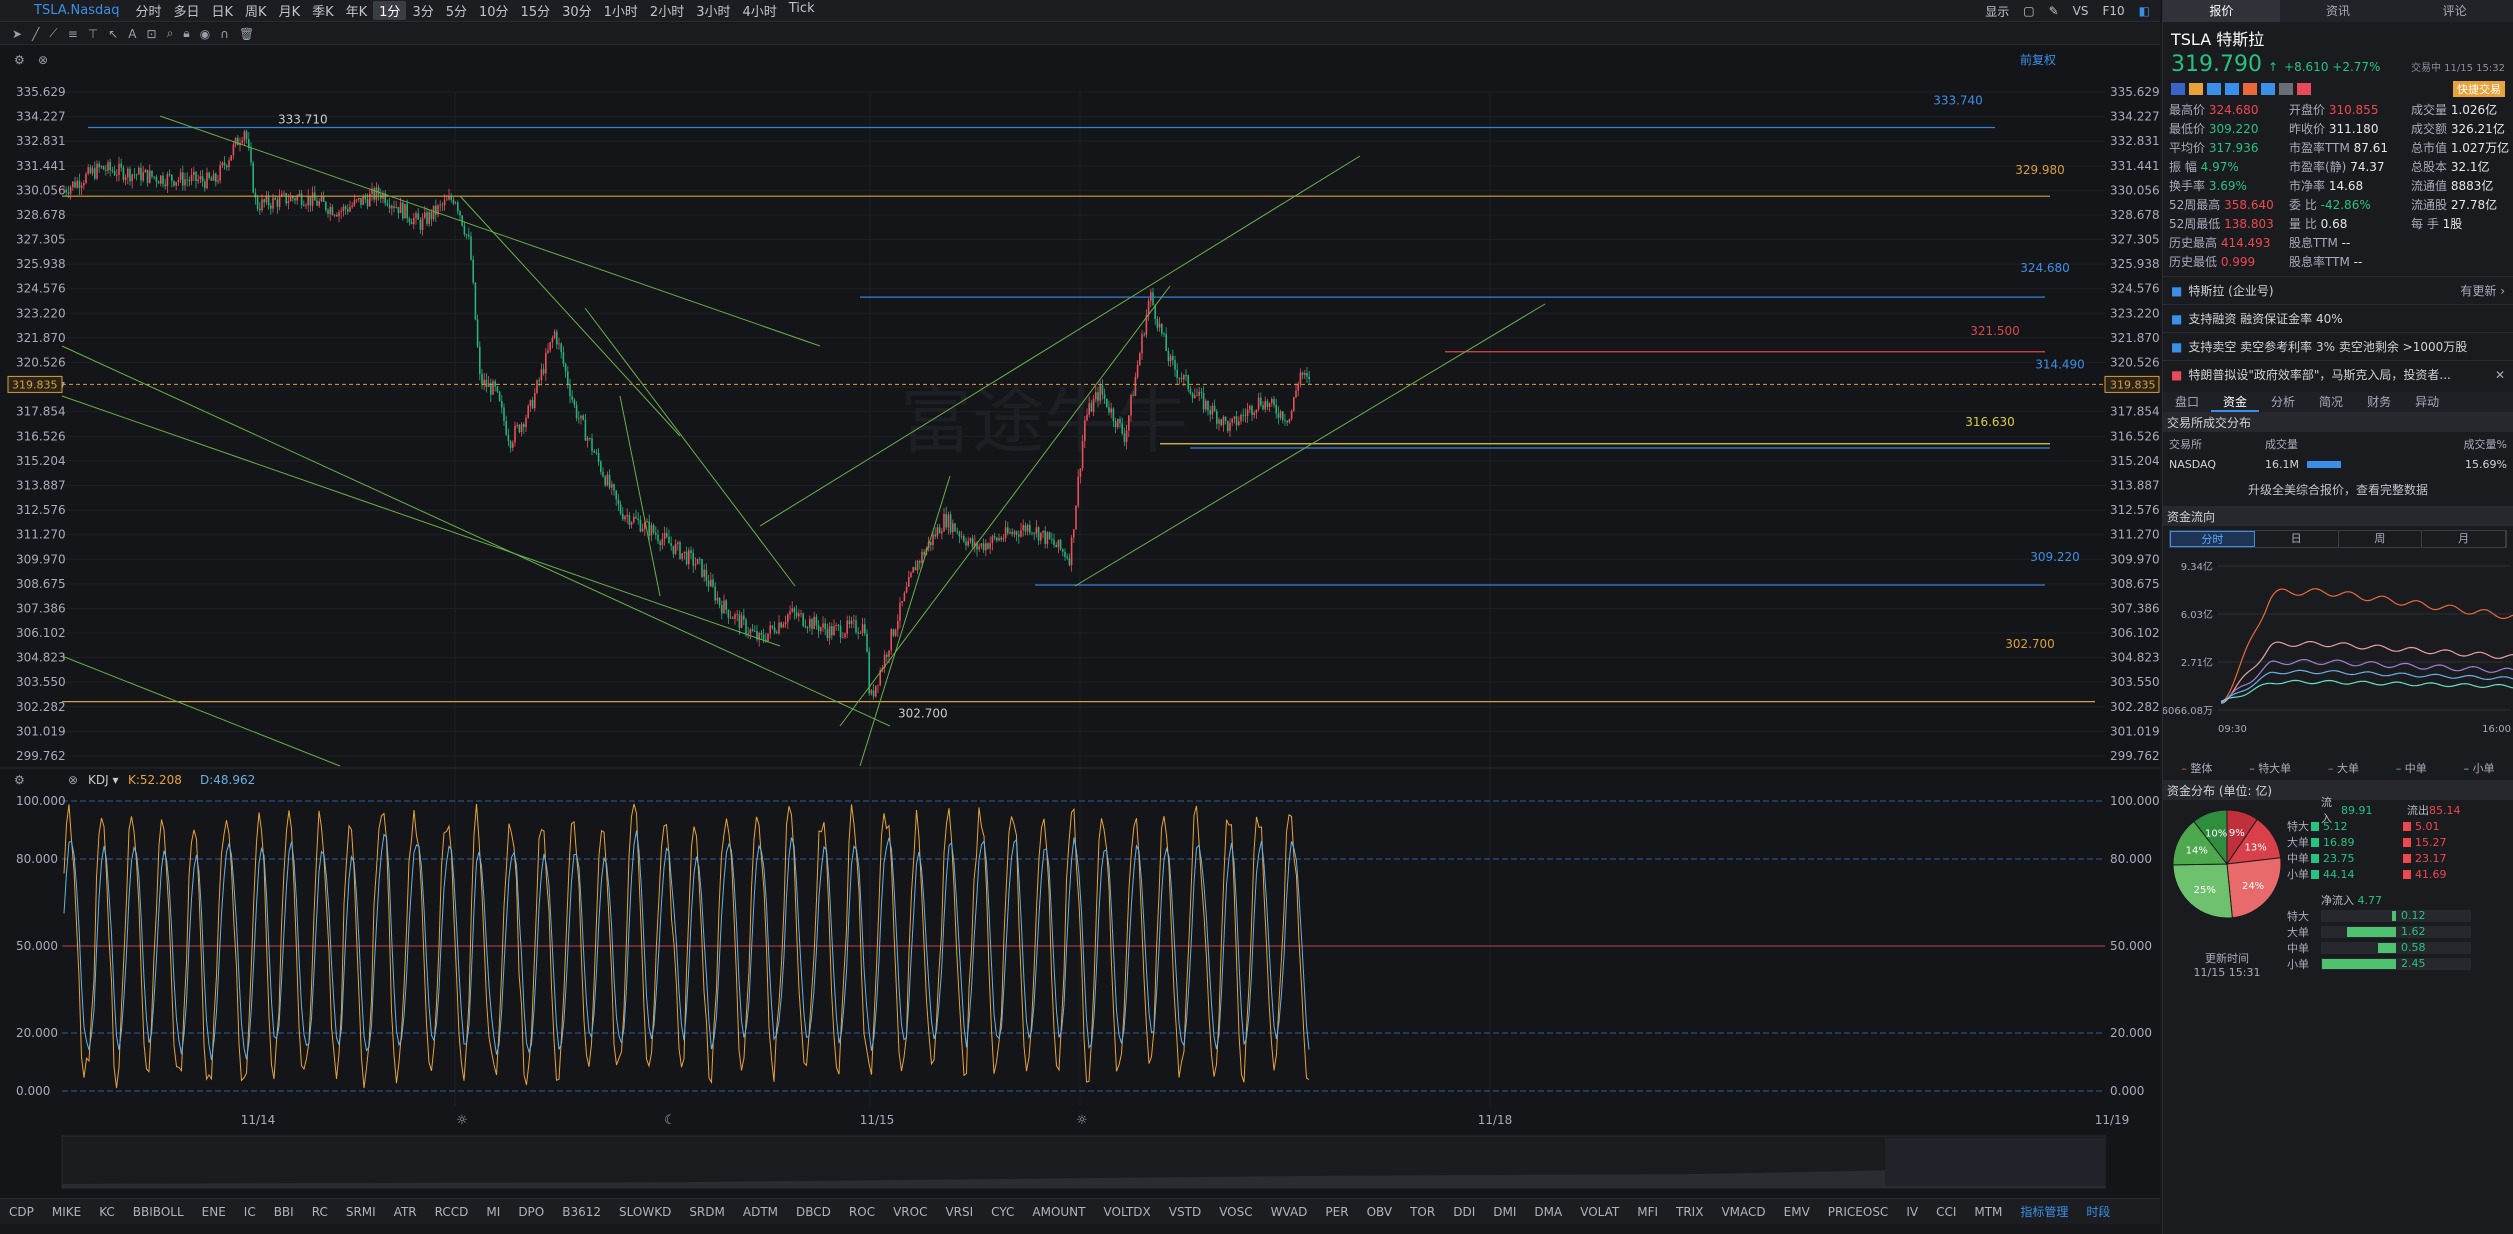  I want to click on quote-tab-0: 报价, so click(2221, 11).